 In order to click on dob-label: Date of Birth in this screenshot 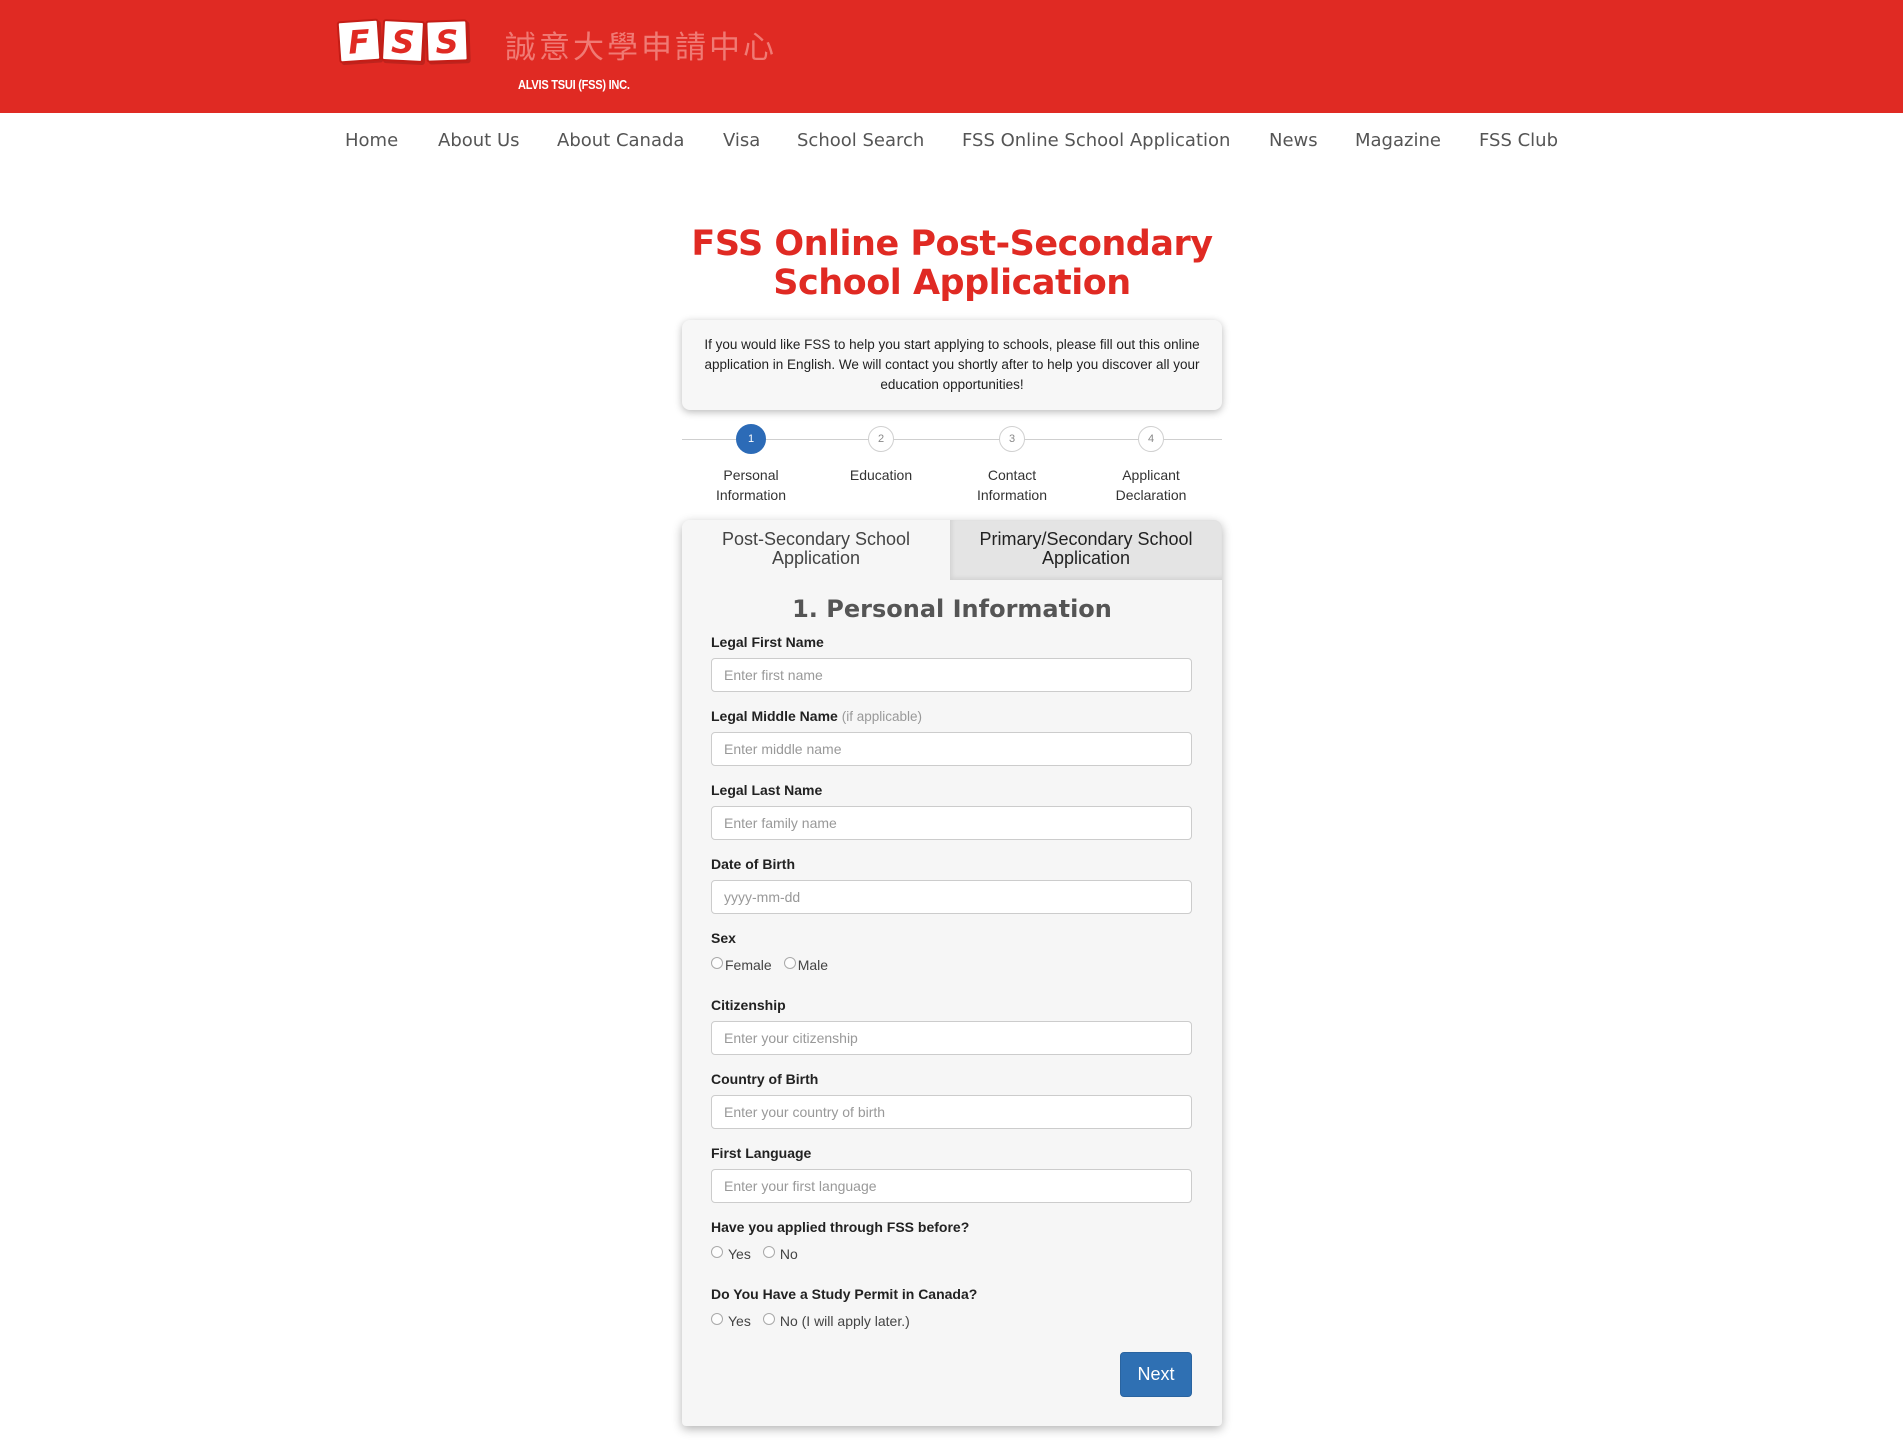, I will do `click(753, 864)`.